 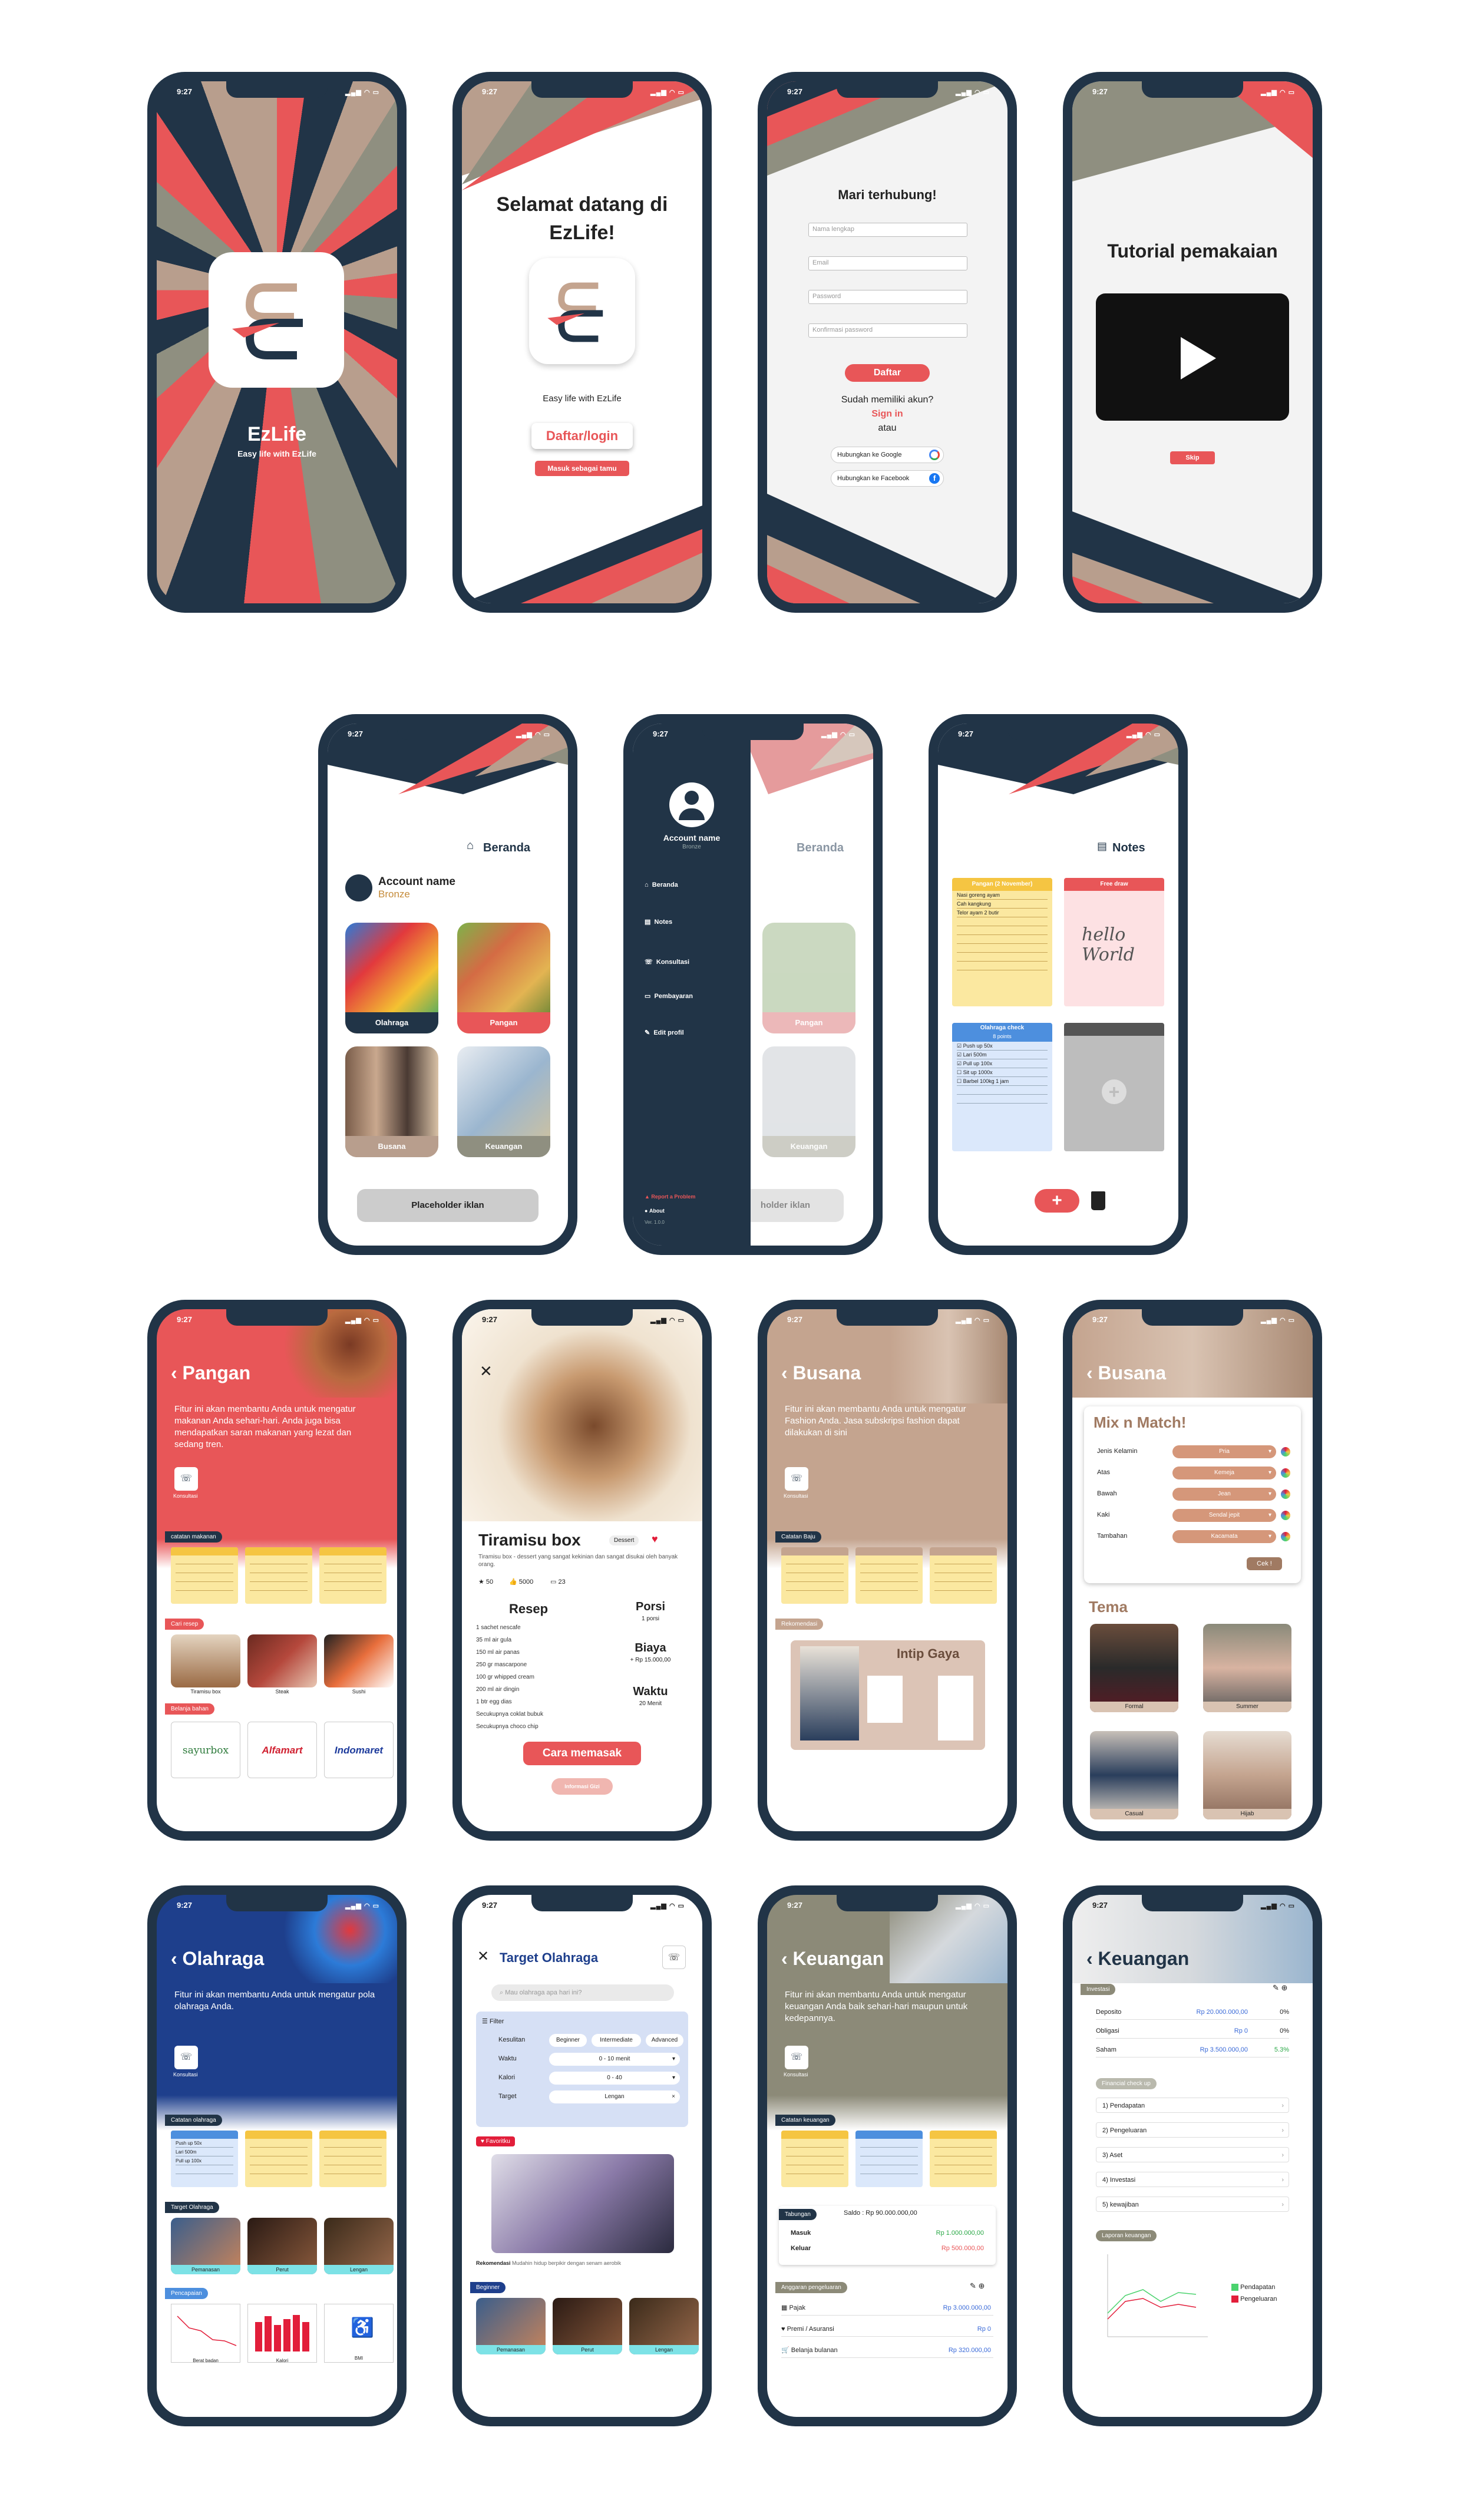 What do you see at coordinates (1224, 1473) in the screenshot?
I see `mix-row-select: Kemeja ▾` at bounding box center [1224, 1473].